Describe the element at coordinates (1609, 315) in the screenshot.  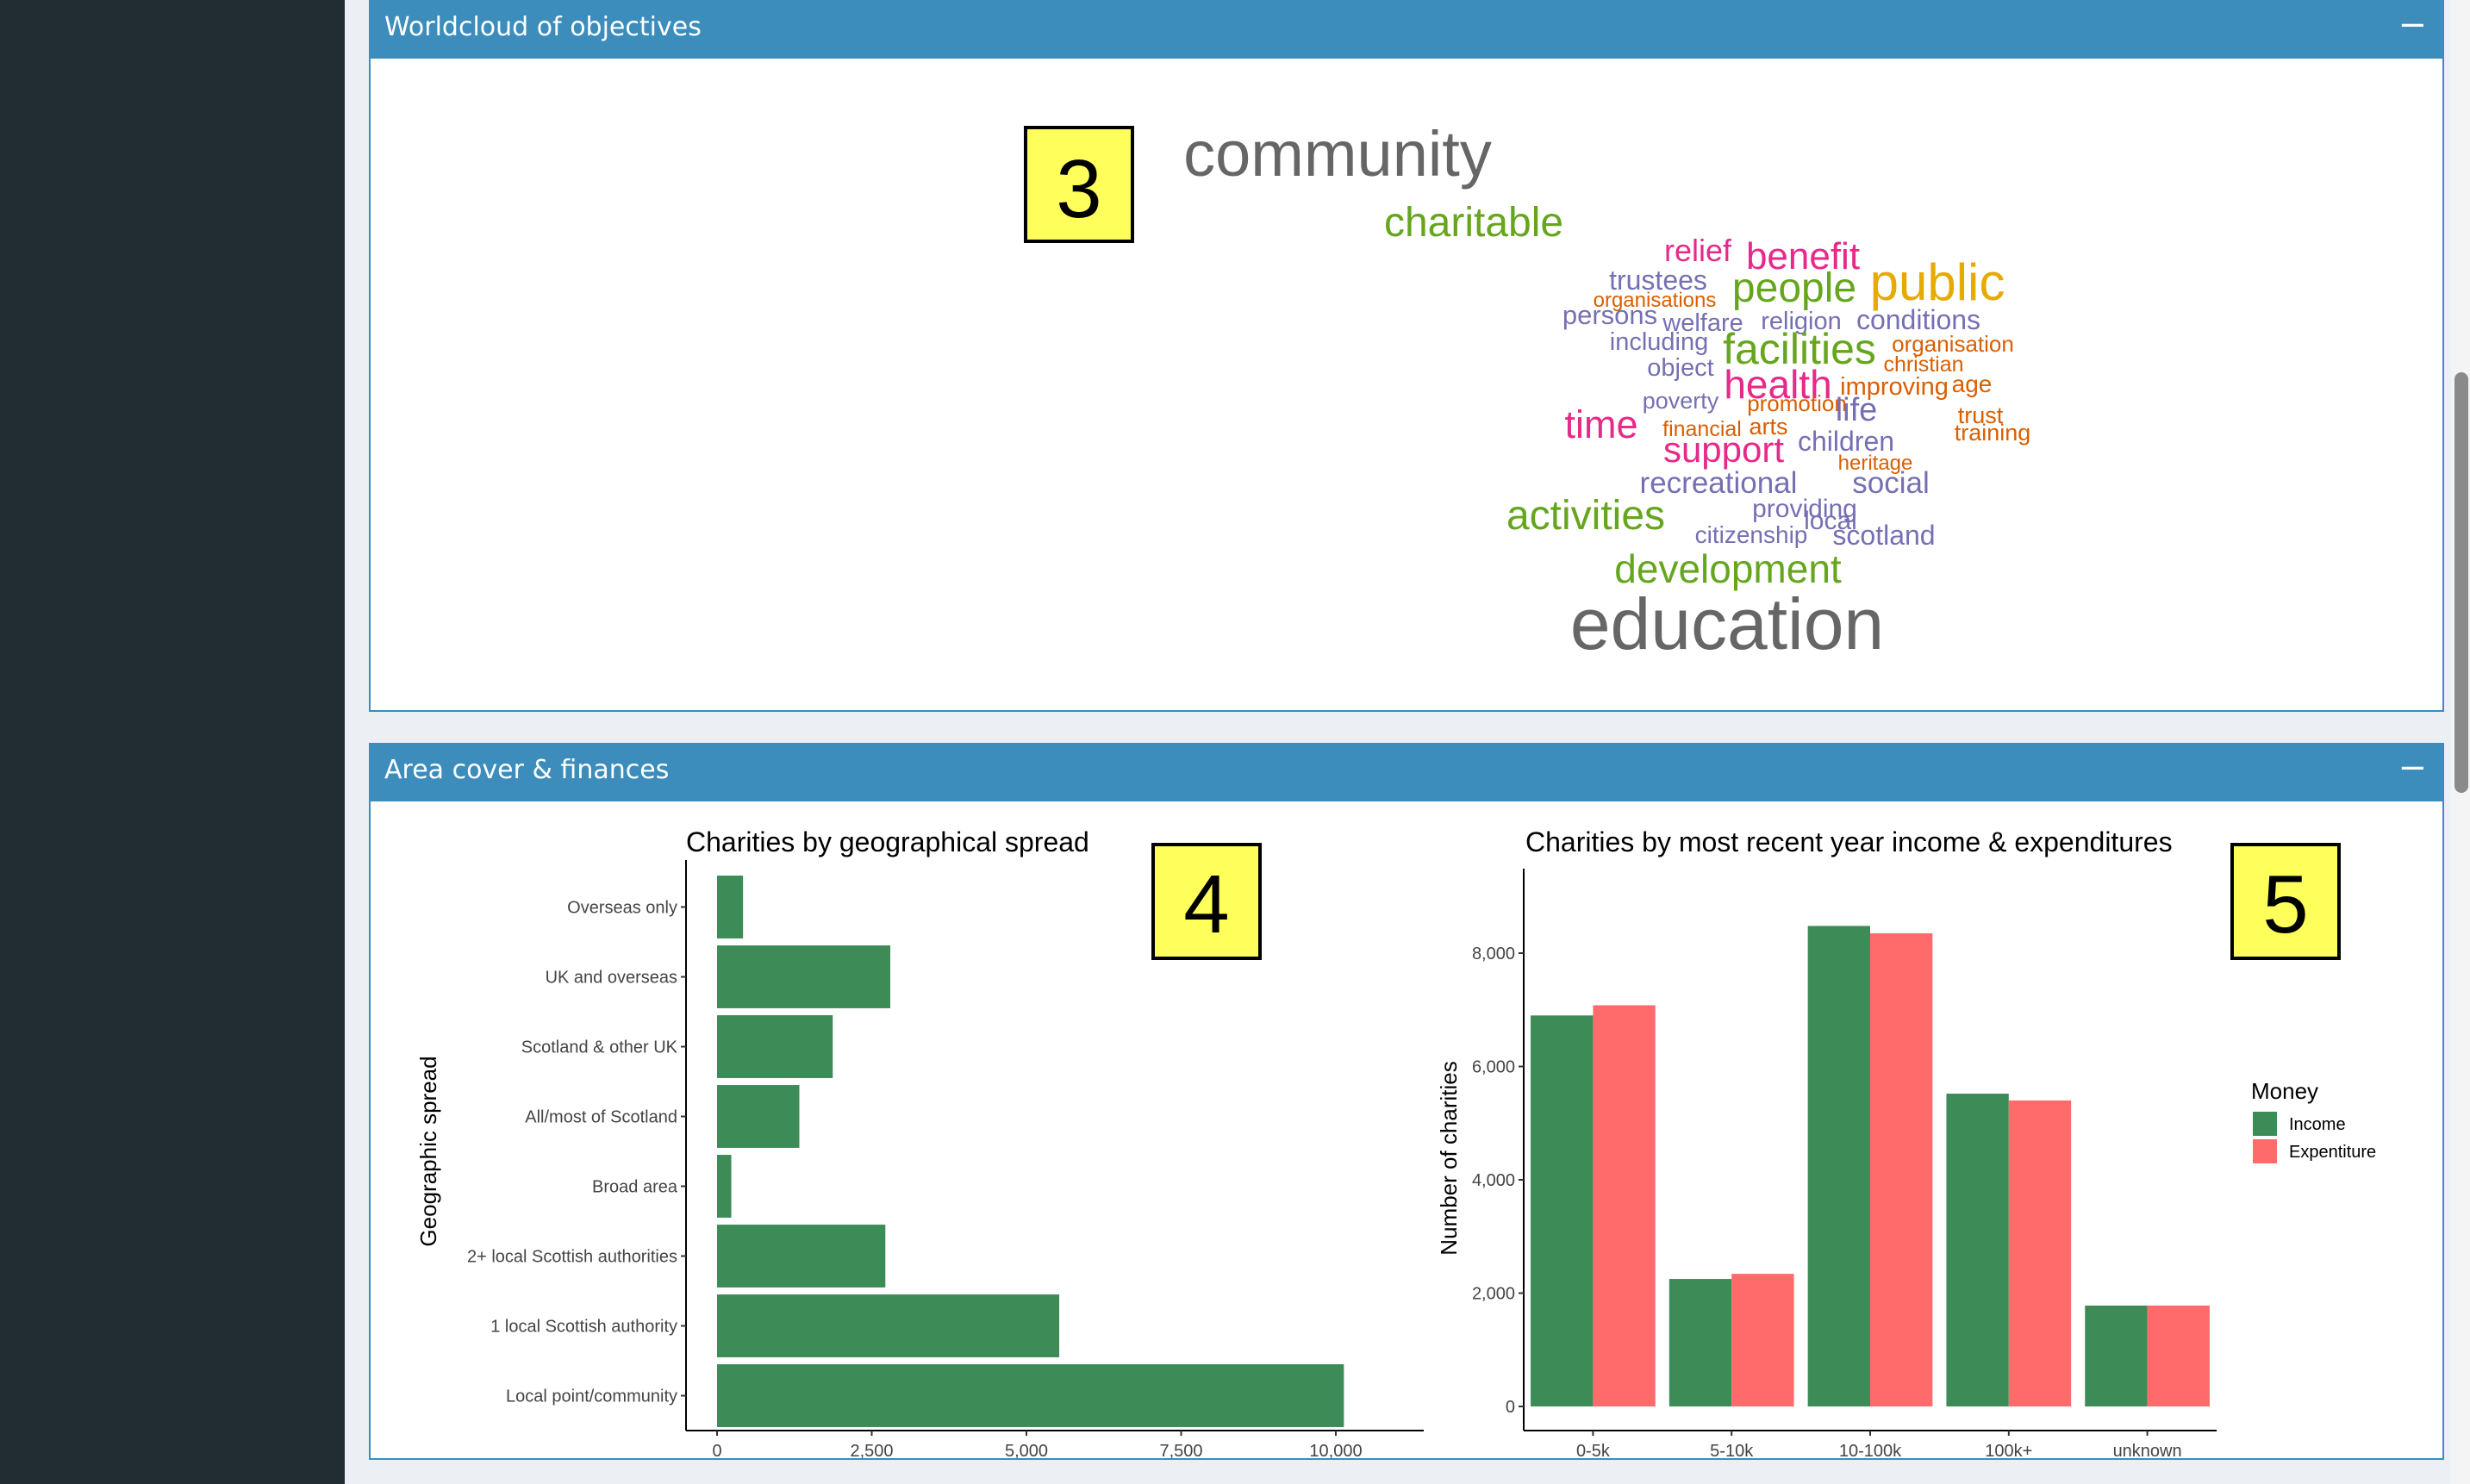
I see `word-persons: persons` at that location.